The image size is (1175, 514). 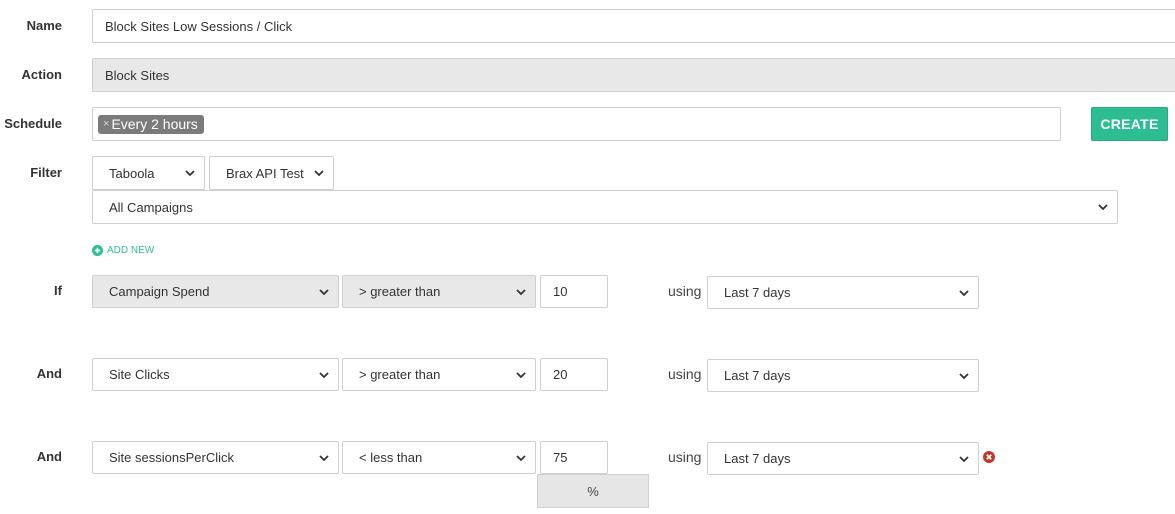 I want to click on condition-3-metric-value: Site sessionsPerClick, so click(x=171, y=457).